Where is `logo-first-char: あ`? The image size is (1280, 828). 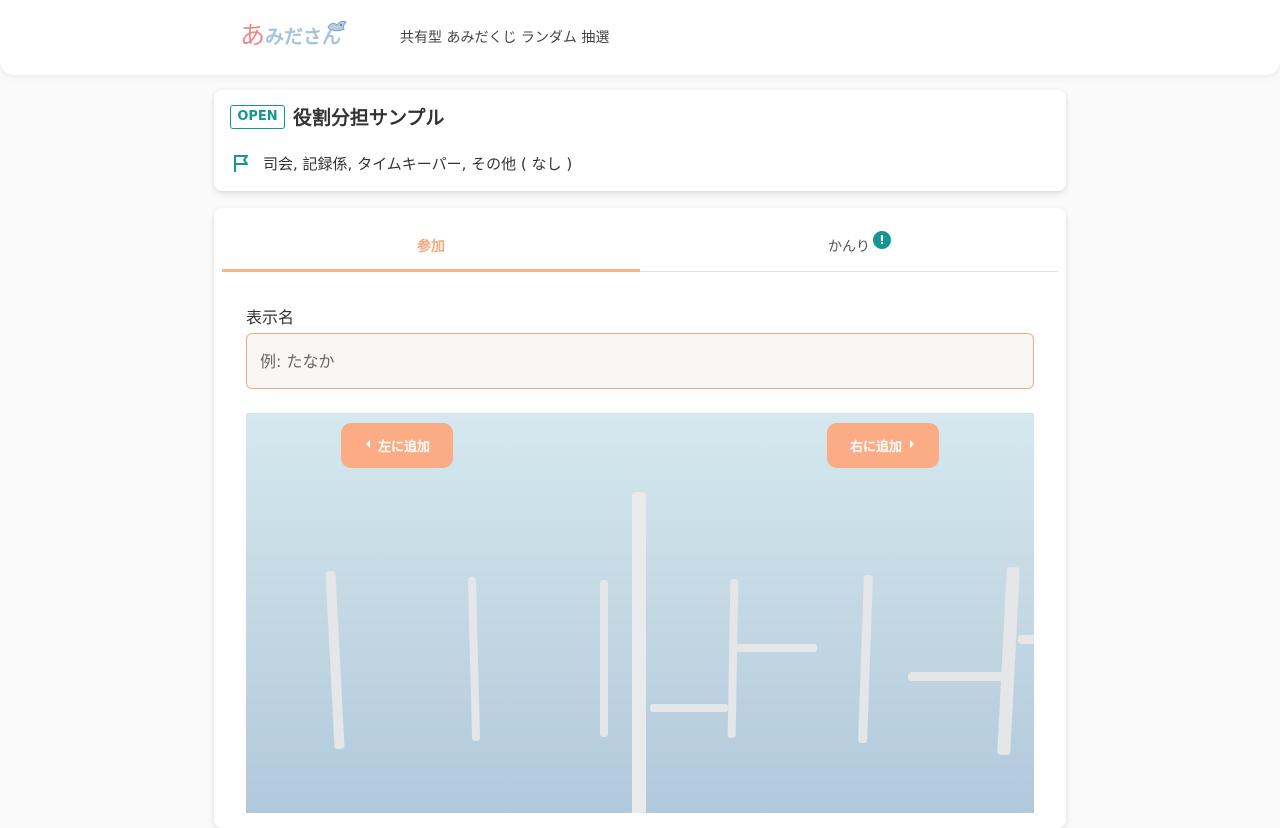
logo-first-char: あ is located at coordinates (253, 35).